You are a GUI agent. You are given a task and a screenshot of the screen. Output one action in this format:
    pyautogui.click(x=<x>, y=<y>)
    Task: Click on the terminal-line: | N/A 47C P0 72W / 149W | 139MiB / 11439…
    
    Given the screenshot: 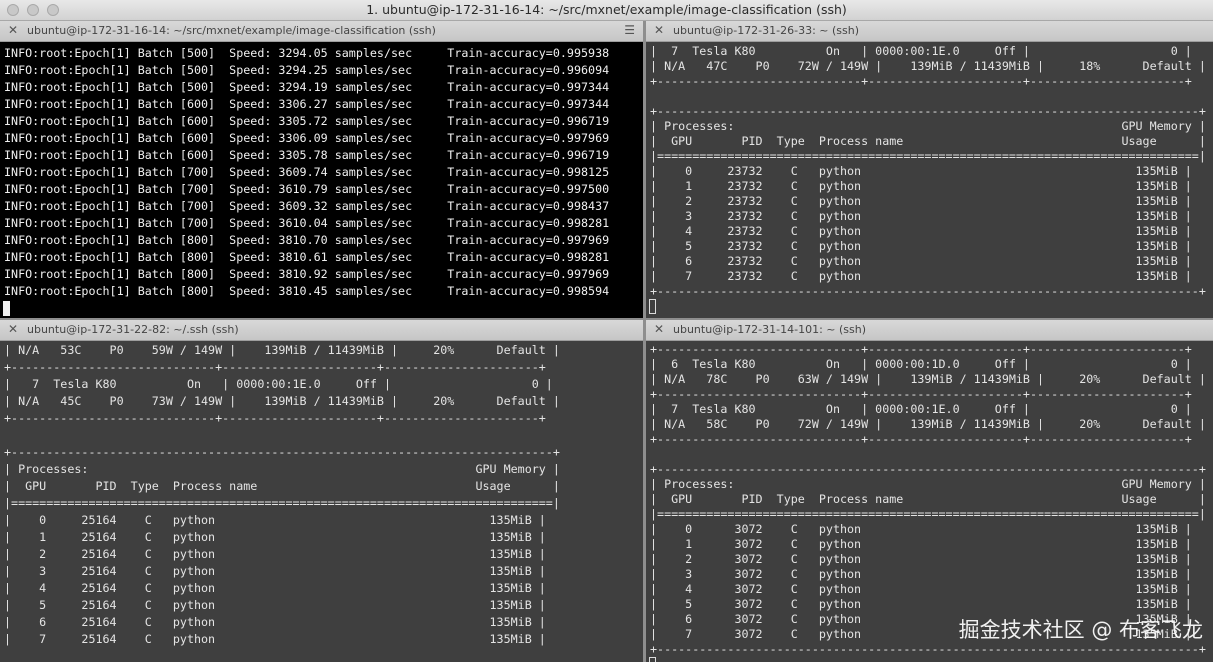 What is the action you would take?
    pyautogui.click(x=928, y=66)
    